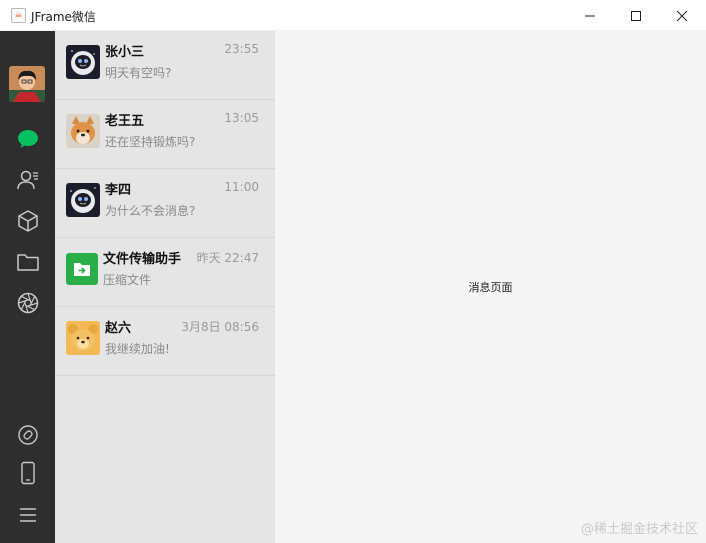 This screenshot has height=543, width=706. I want to click on conversation-item: 文件传输助手 昨天 22:47 压缩文件, so click(165, 272).